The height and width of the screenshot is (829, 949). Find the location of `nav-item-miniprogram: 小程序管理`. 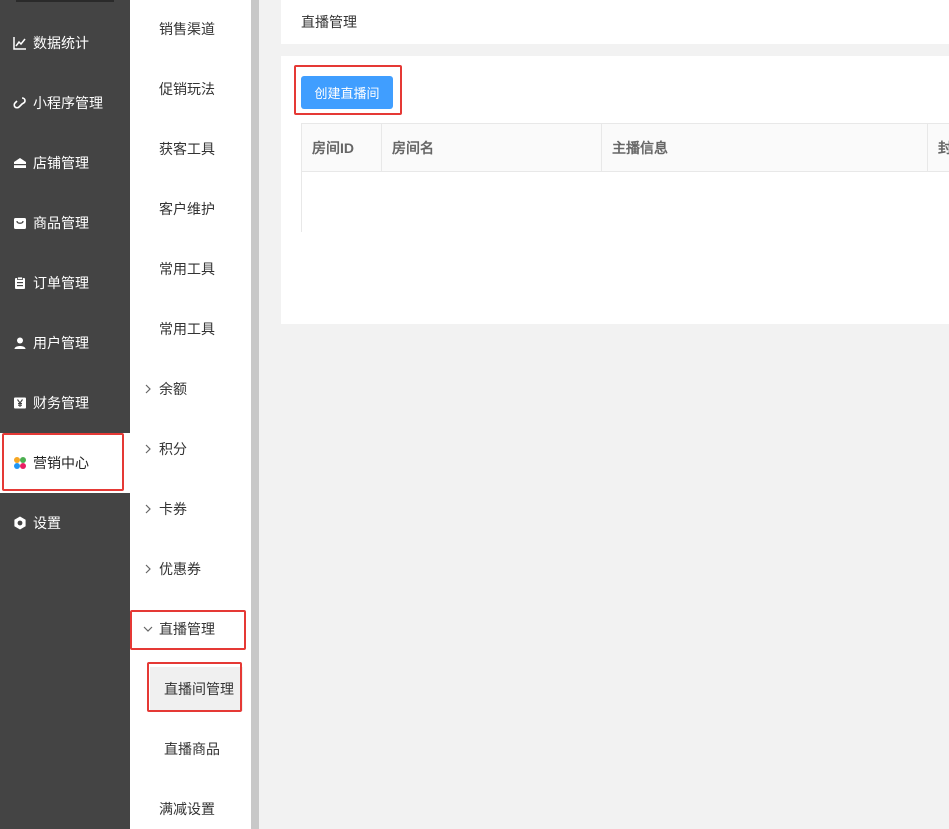

nav-item-miniprogram: 小程序管理 is located at coordinates (65, 103).